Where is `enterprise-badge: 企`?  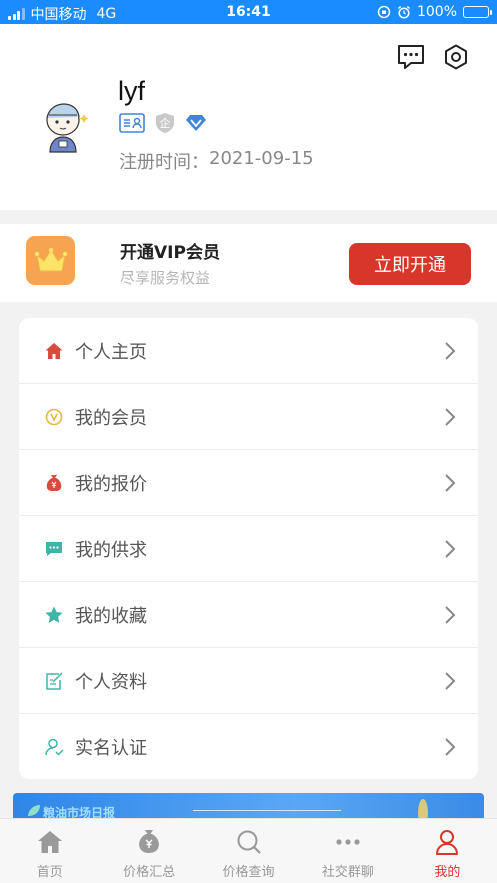
enterprise-badge: 企 is located at coordinates (165, 123).